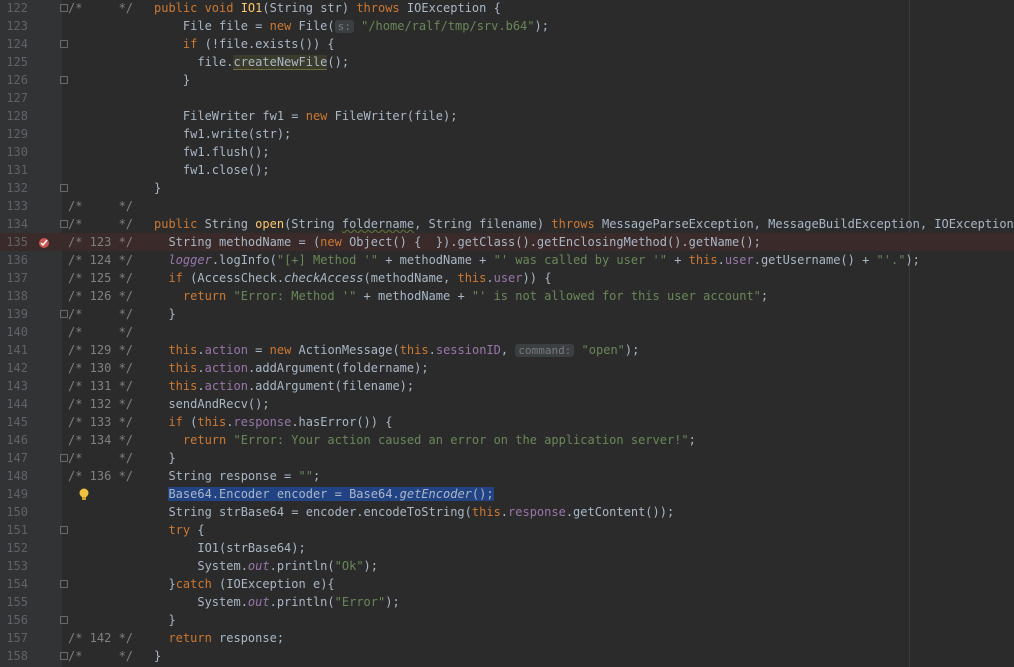  Describe the element at coordinates (507, 602) in the screenshot. I see `code-line: 155 System.out.println("Error");` at that location.